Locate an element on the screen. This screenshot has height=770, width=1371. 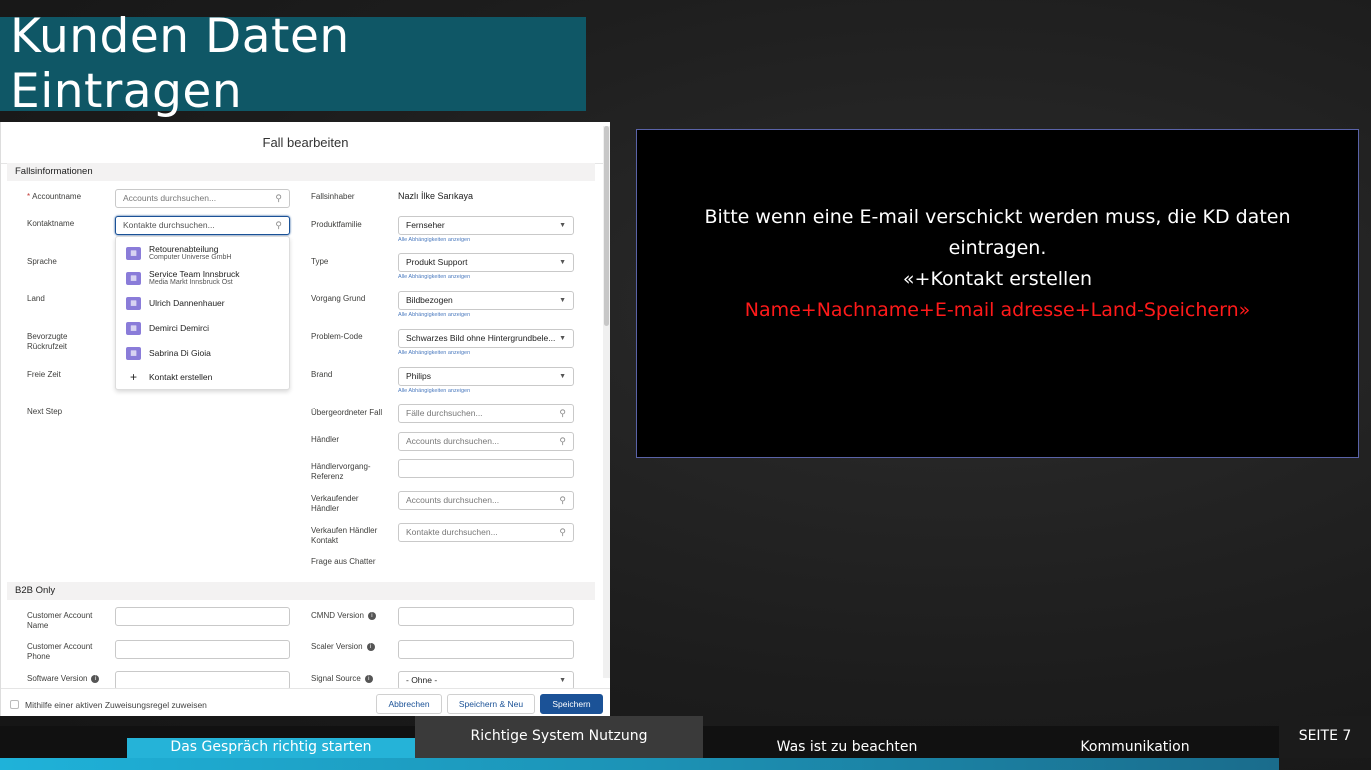
label-type: Type is located at coordinates (320, 261).